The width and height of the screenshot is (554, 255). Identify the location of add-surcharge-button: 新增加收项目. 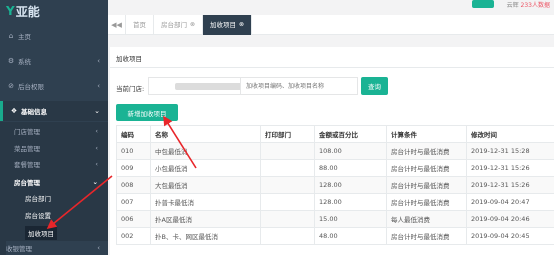
(147, 112).